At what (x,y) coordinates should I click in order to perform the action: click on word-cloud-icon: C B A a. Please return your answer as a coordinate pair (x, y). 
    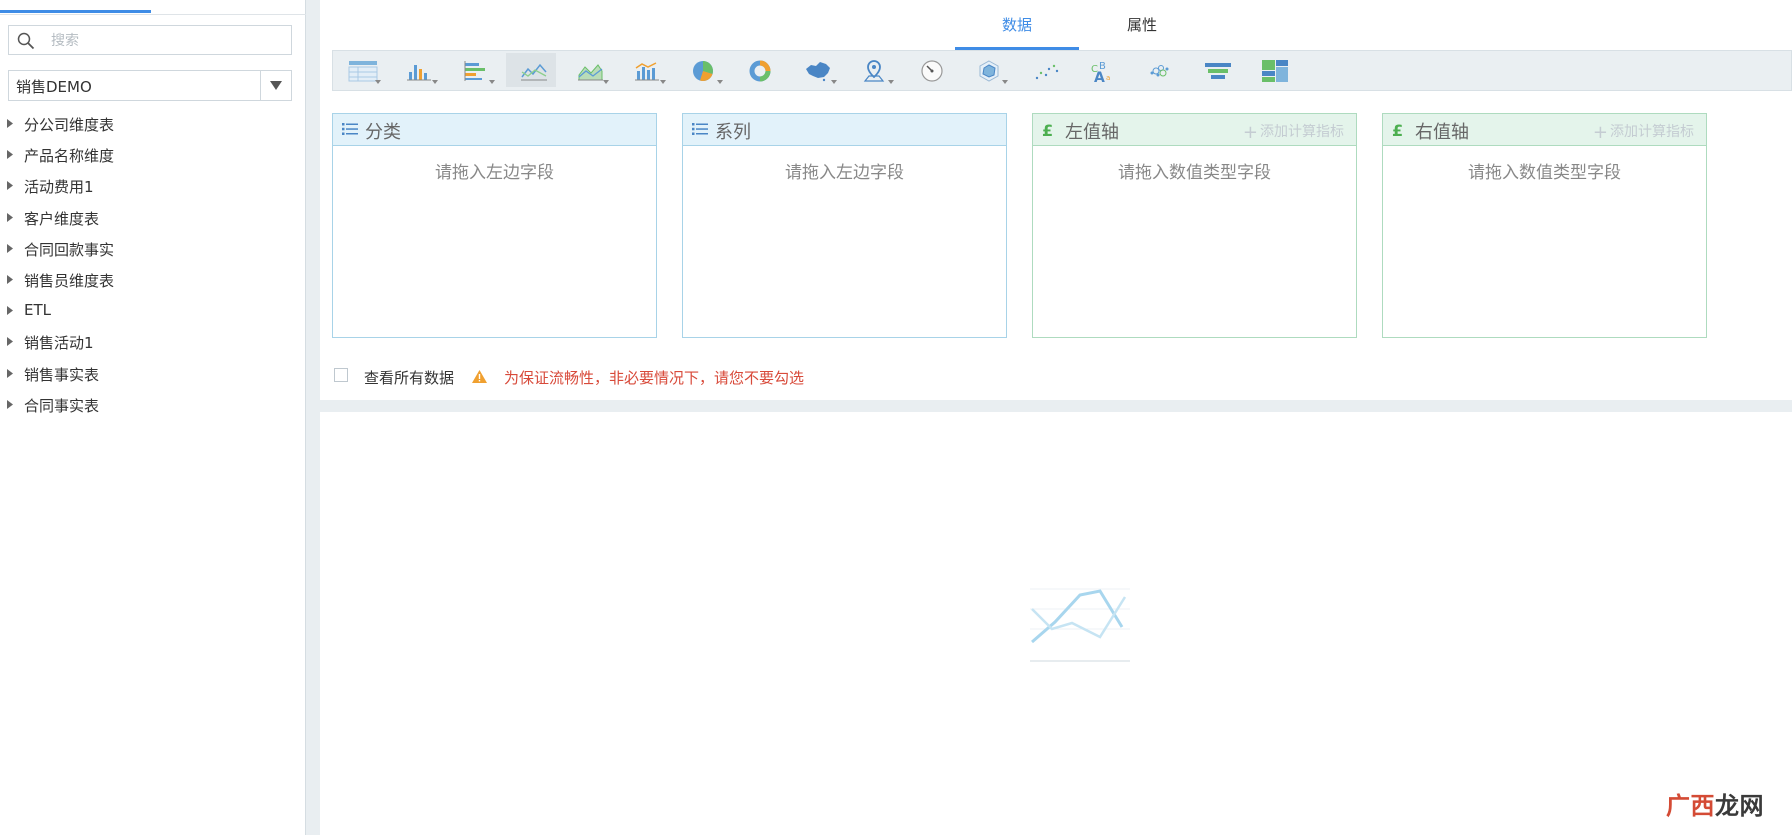
    Looking at the image, I should click on (1100, 73).